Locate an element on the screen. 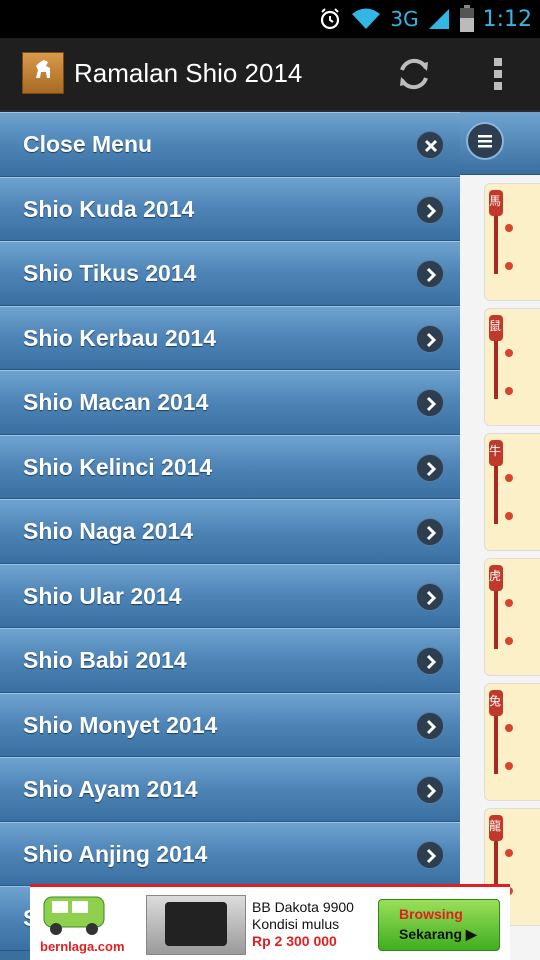  menu-item-tikus: Shio Tikus 2014 is located at coordinates (230, 273).